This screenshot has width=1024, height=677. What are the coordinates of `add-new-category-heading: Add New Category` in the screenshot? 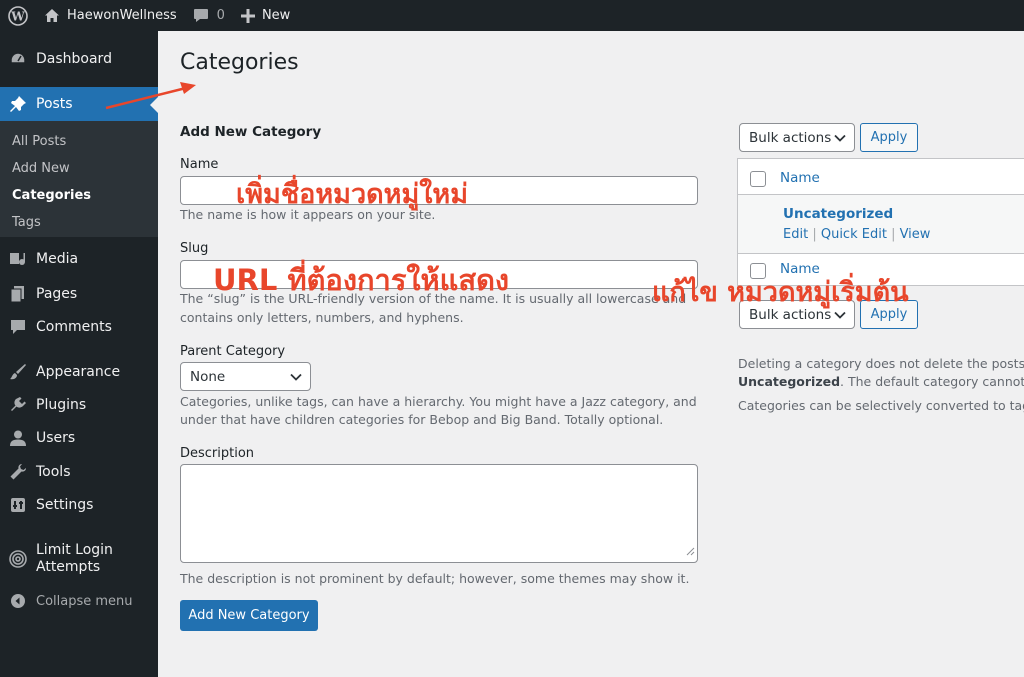 It's located at (251, 132).